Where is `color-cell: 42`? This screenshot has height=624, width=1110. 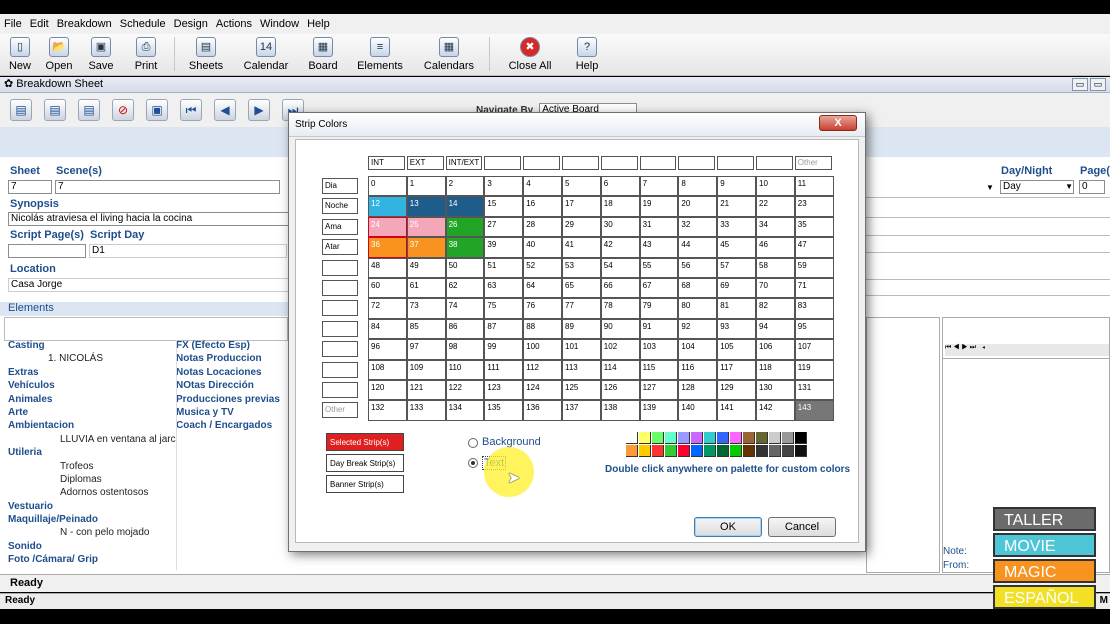 color-cell: 42 is located at coordinates (620, 247).